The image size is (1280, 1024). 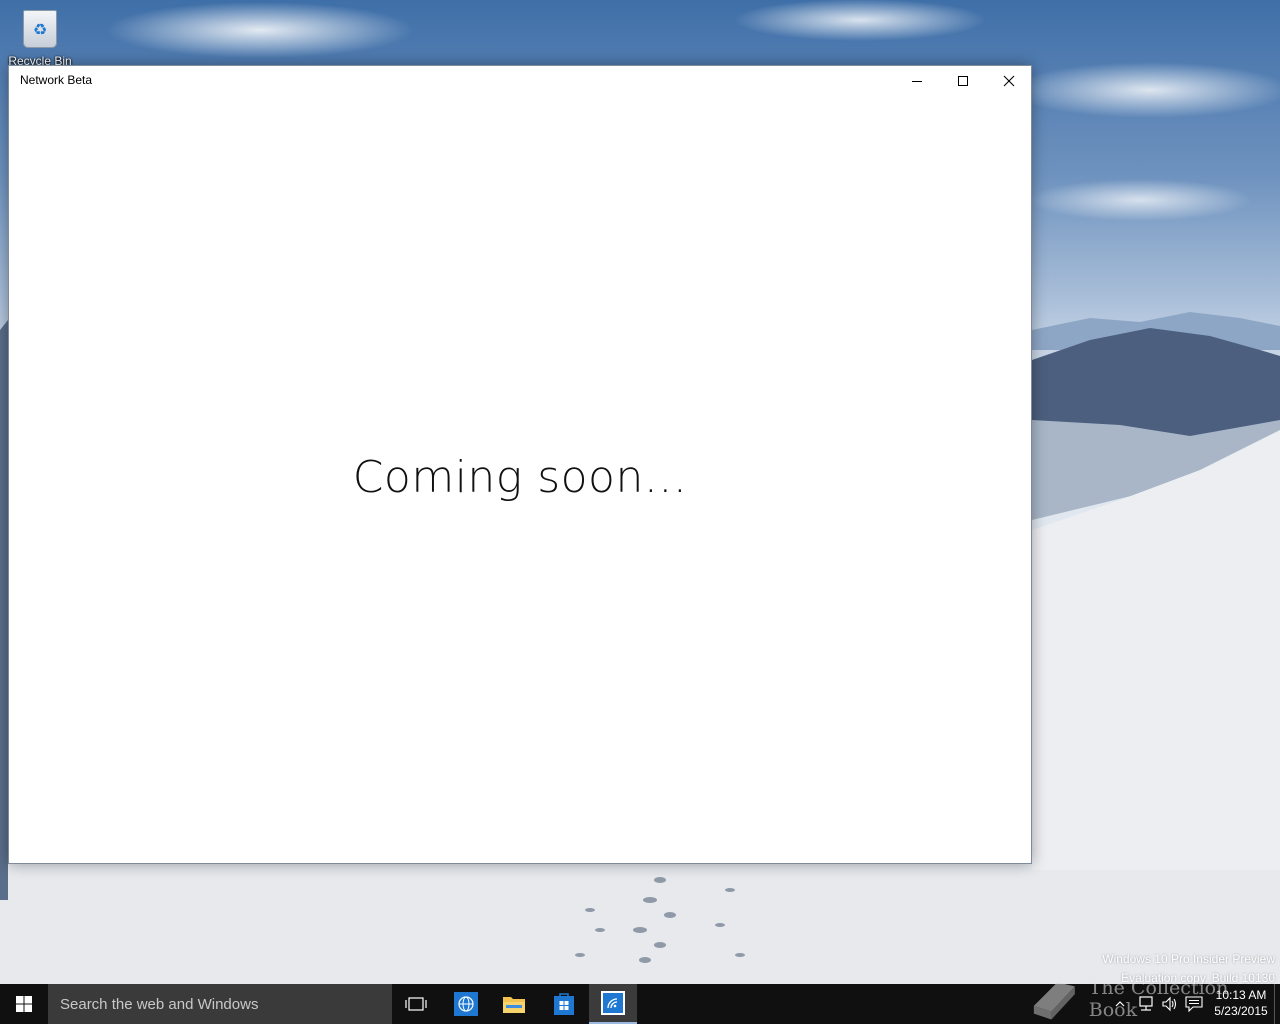 What do you see at coordinates (159, 1004) in the screenshot?
I see `search-placeholder: Search the web and Windows` at bounding box center [159, 1004].